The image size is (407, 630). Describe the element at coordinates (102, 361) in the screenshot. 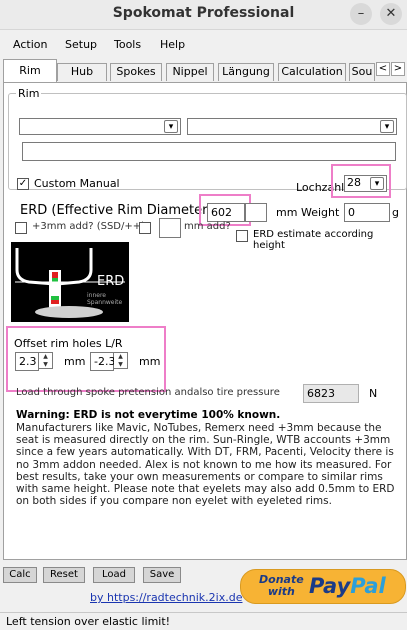

I see `offset-right-input: -2.3` at that location.